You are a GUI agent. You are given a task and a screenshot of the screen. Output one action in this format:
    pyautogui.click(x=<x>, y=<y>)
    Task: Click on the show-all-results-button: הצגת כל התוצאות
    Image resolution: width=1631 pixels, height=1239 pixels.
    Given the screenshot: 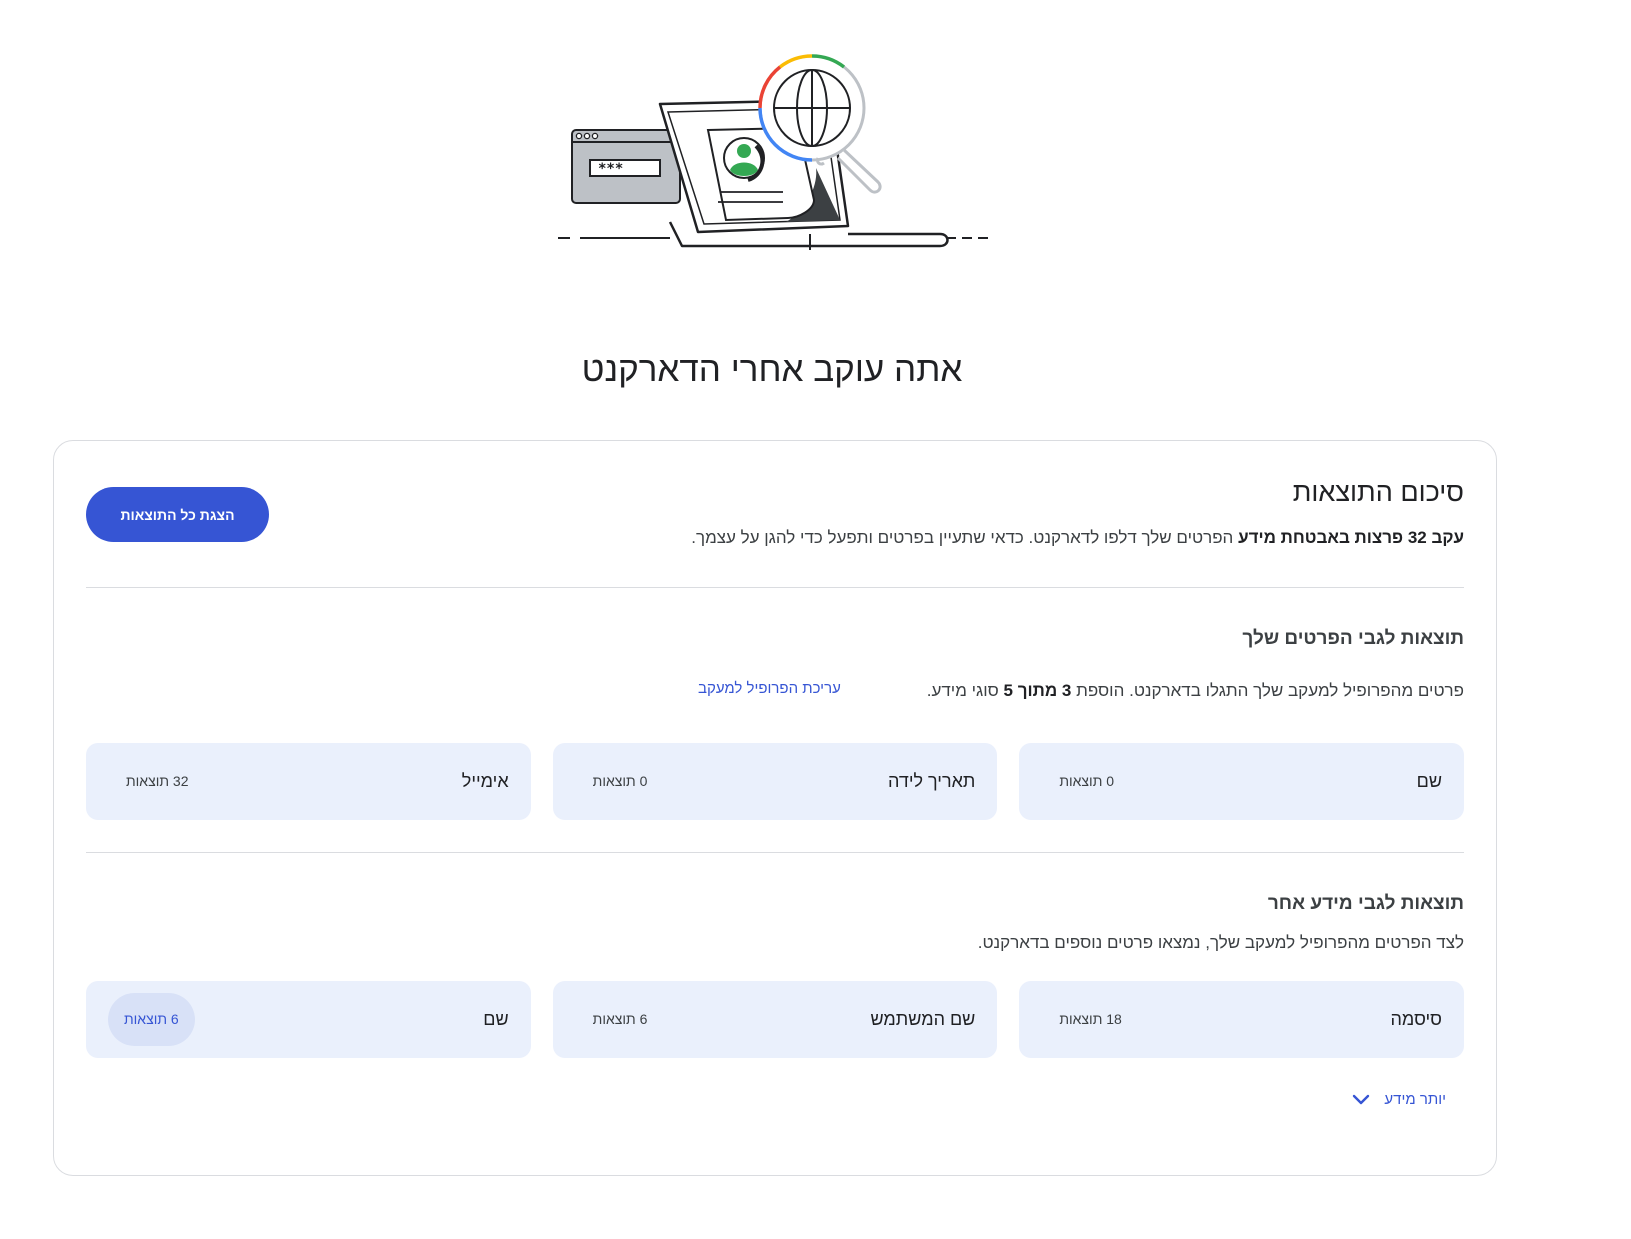 What is the action you would take?
    pyautogui.click(x=177, y=514)
    